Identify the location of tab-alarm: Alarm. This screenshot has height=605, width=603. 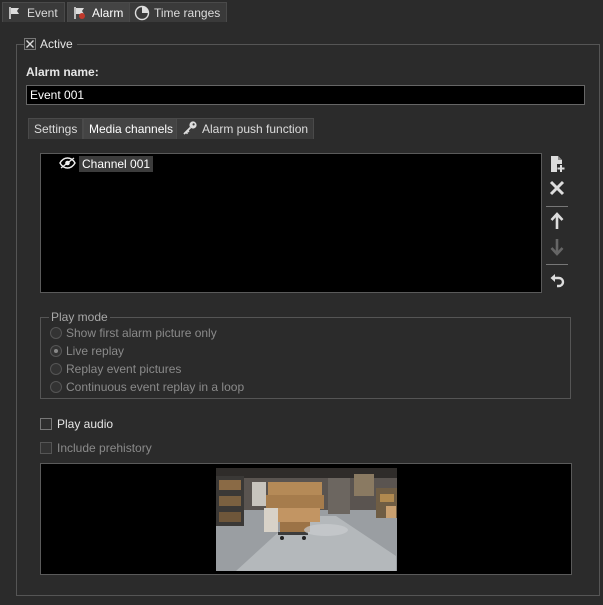
(99, 12).